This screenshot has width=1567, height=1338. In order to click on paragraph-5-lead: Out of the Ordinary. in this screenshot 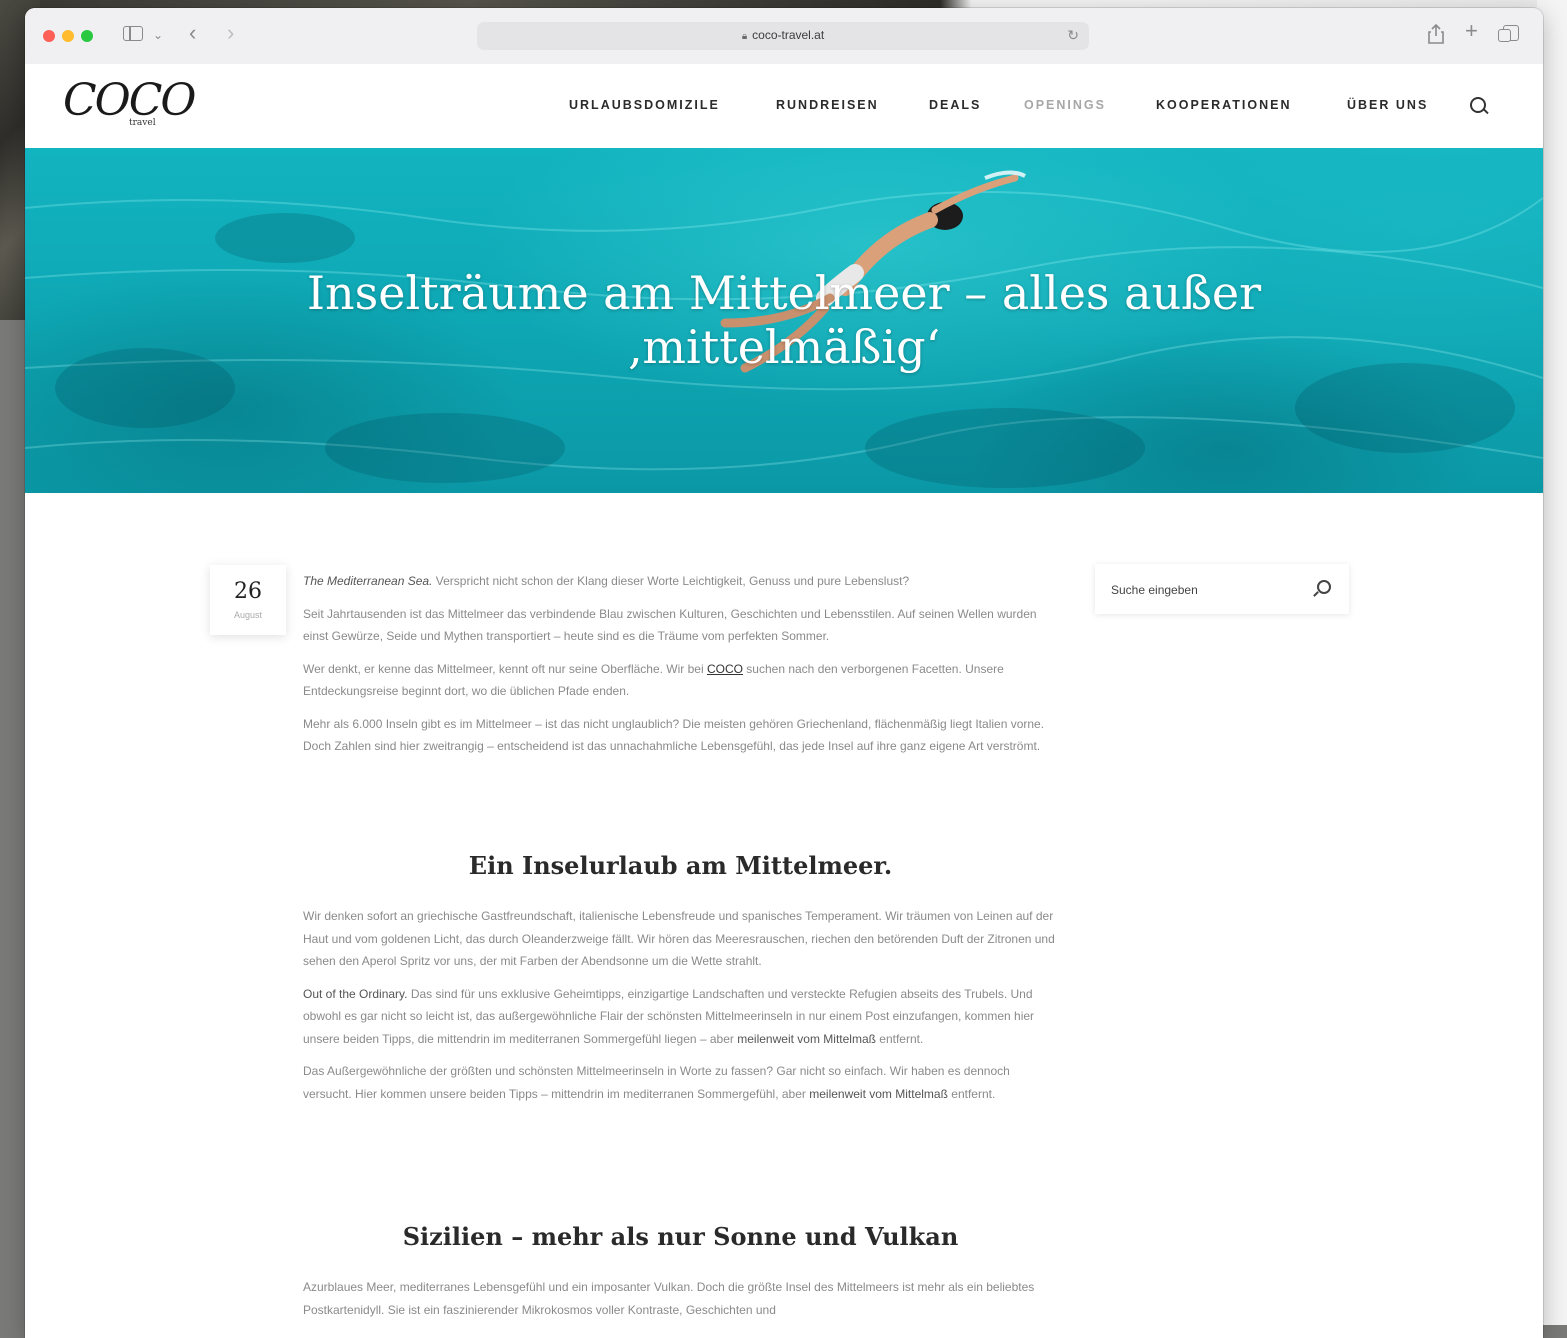, I will do `click(355, 993)`.